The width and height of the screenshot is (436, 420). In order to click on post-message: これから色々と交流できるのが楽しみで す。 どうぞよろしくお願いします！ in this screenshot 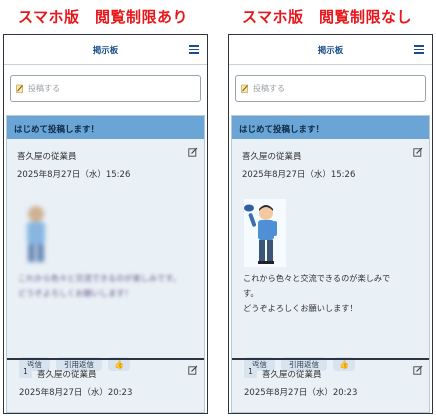, I will do `click(317, 293)`.